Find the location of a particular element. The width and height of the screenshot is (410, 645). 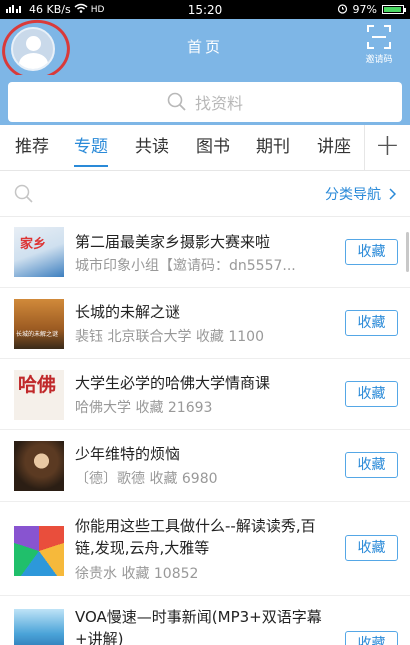

app-header: 首页 邀请码 is located at coordinates (205, 50).